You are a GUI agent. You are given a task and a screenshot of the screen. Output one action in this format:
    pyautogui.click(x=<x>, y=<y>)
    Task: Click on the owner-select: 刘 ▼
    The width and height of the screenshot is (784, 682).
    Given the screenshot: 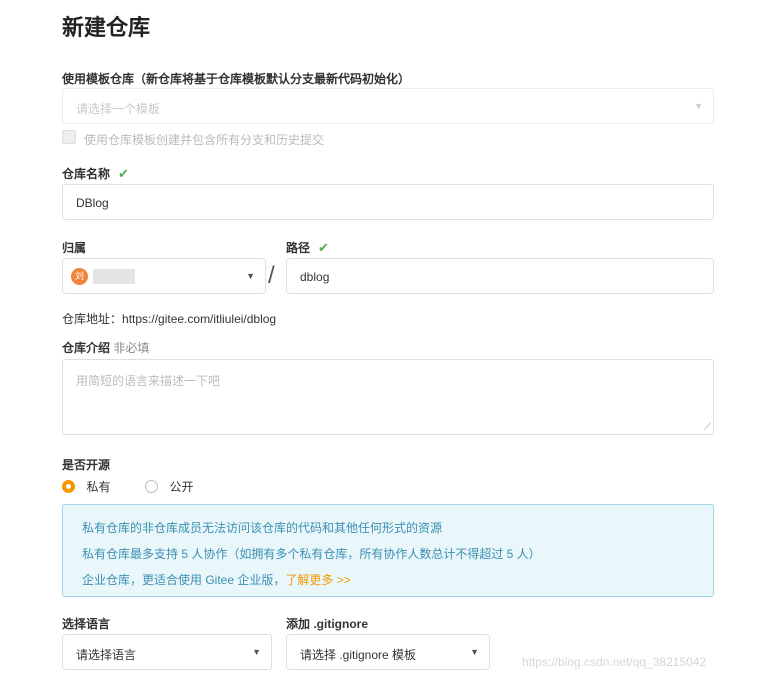 What is the action you would take?
    pyautogui.click(x=164, y=276)
    